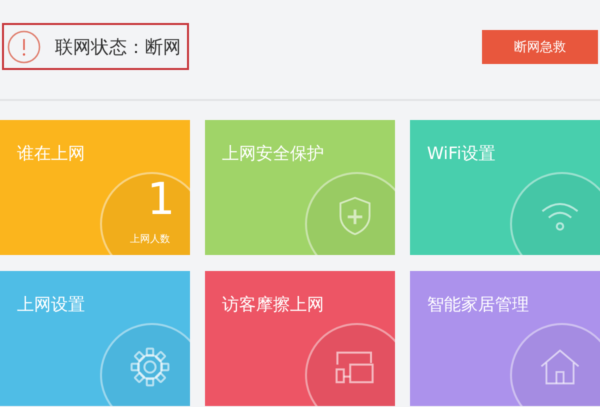 Image resolution: width=600 pixels, height=407 pixels. I want to click on feature-tile: 上网设置, so click(95, 338).